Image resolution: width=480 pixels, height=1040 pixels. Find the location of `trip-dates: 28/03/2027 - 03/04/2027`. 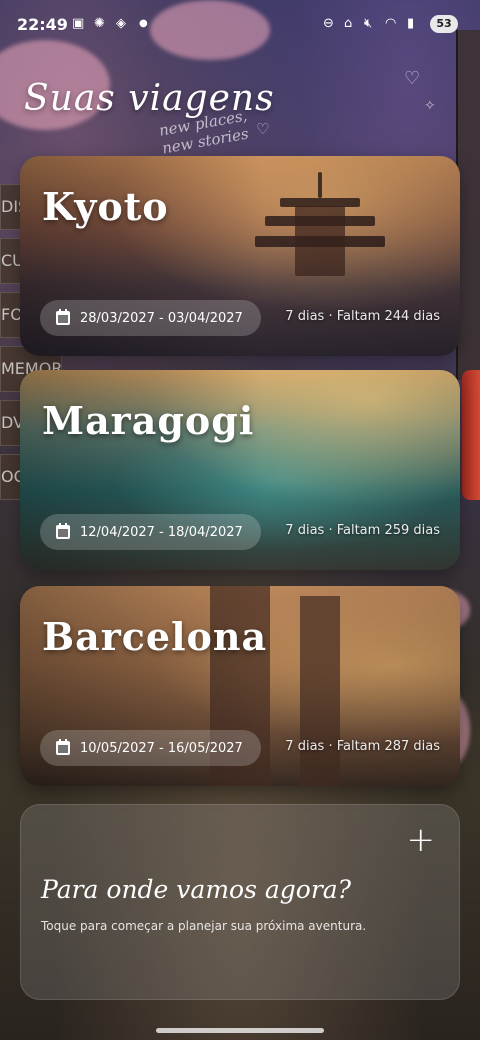

trip-dates: 28/03/2027 - 03/04/2027 is located at coordinates (161, 318).